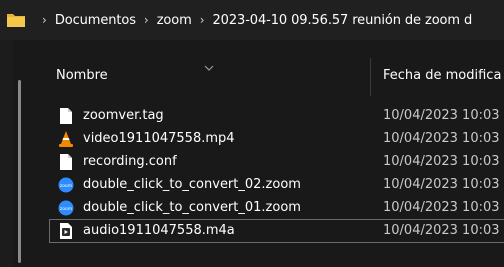  Describe the element at coordinates (82, 75) in the screenshot. I see `column-header-name: Nombre` at that location.